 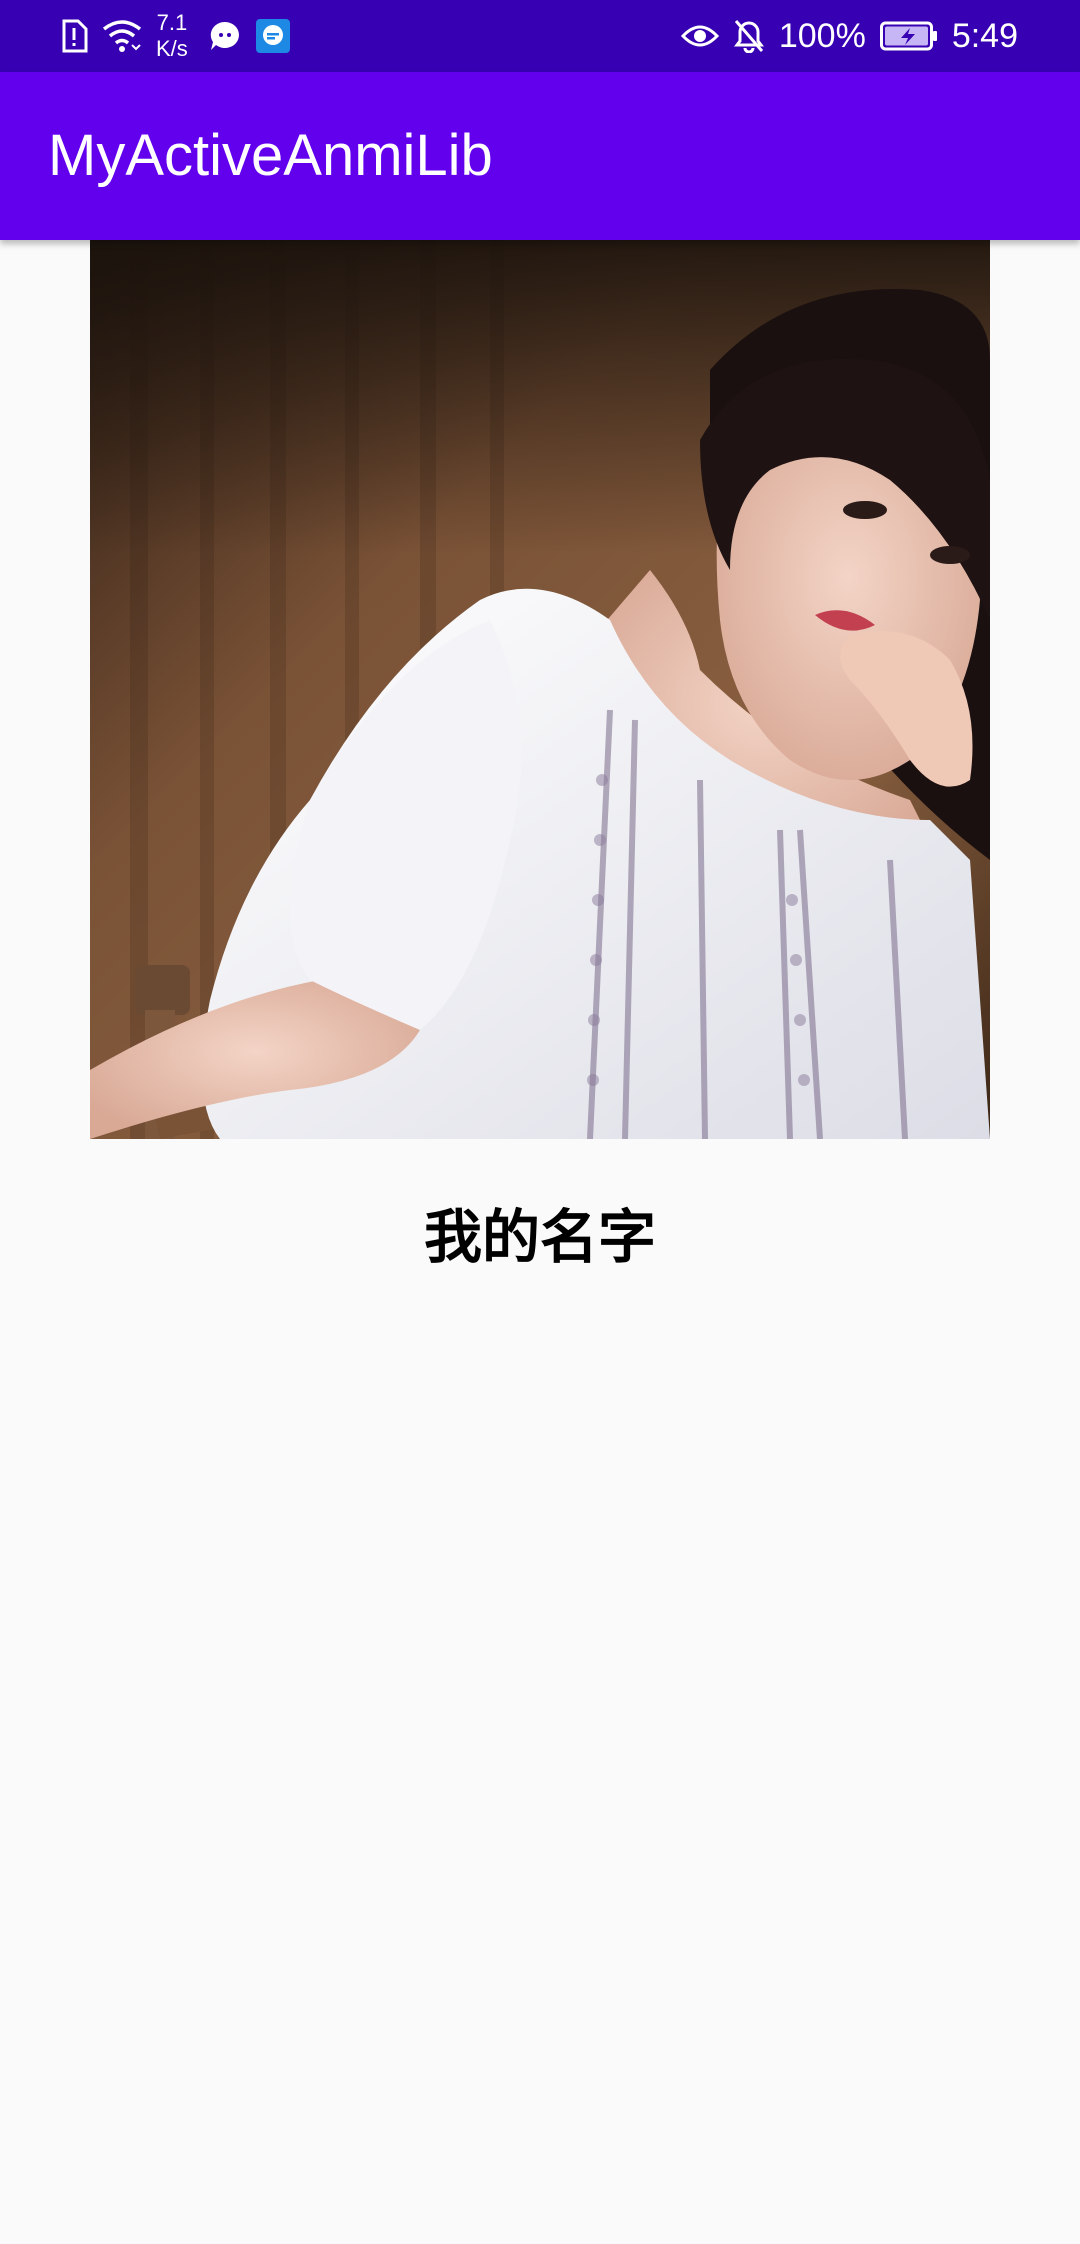 I want to click on status-bar-left: 7.1 K/s, so click(x=175, y=36).